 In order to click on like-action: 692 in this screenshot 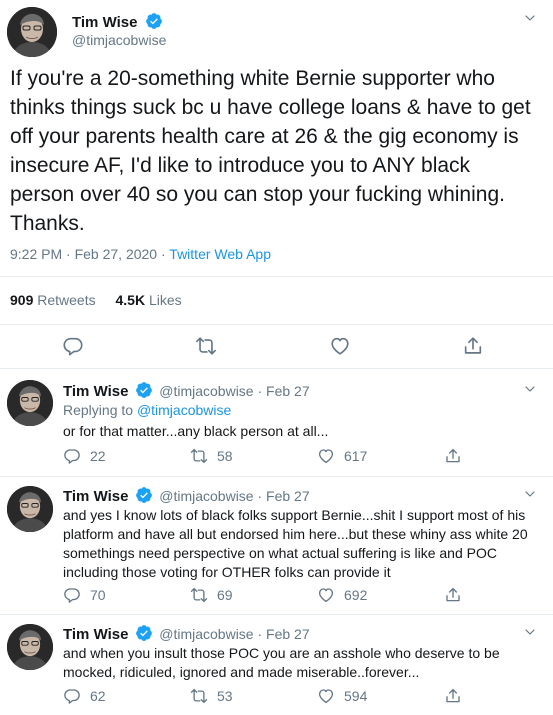, I will do `click(342, 595)`.